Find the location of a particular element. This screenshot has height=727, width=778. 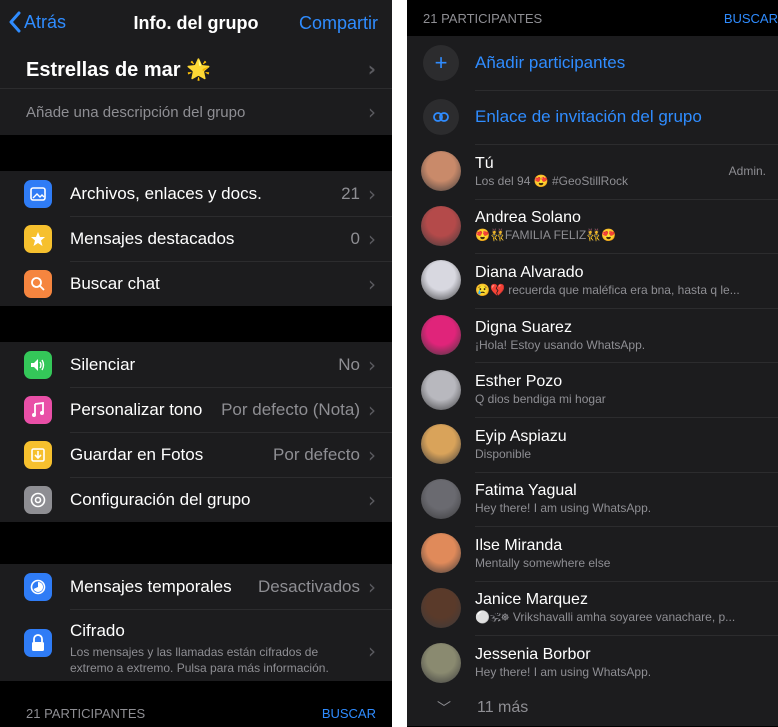

row-value: 0 is located at coordinates (355, 238).